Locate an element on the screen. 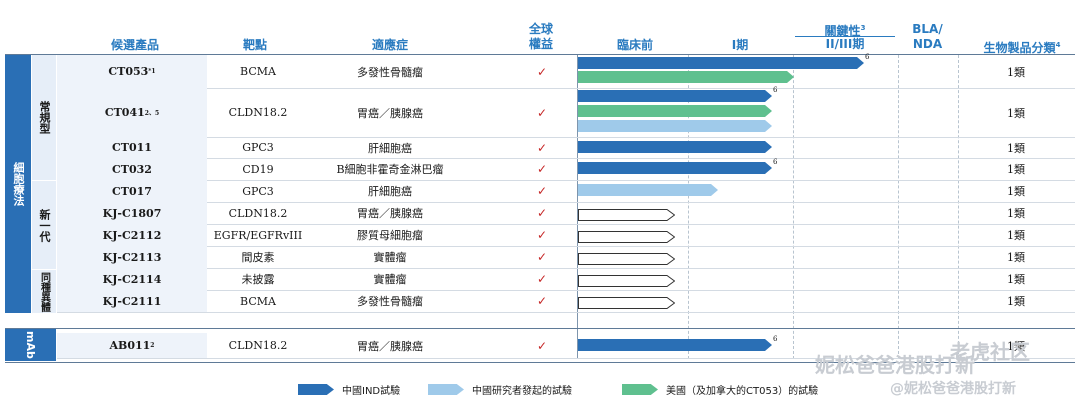 Image resolution: width=1080 pixels, height=412 pixels. target-cell: 間皮素 is located at coordinates (258, 257).